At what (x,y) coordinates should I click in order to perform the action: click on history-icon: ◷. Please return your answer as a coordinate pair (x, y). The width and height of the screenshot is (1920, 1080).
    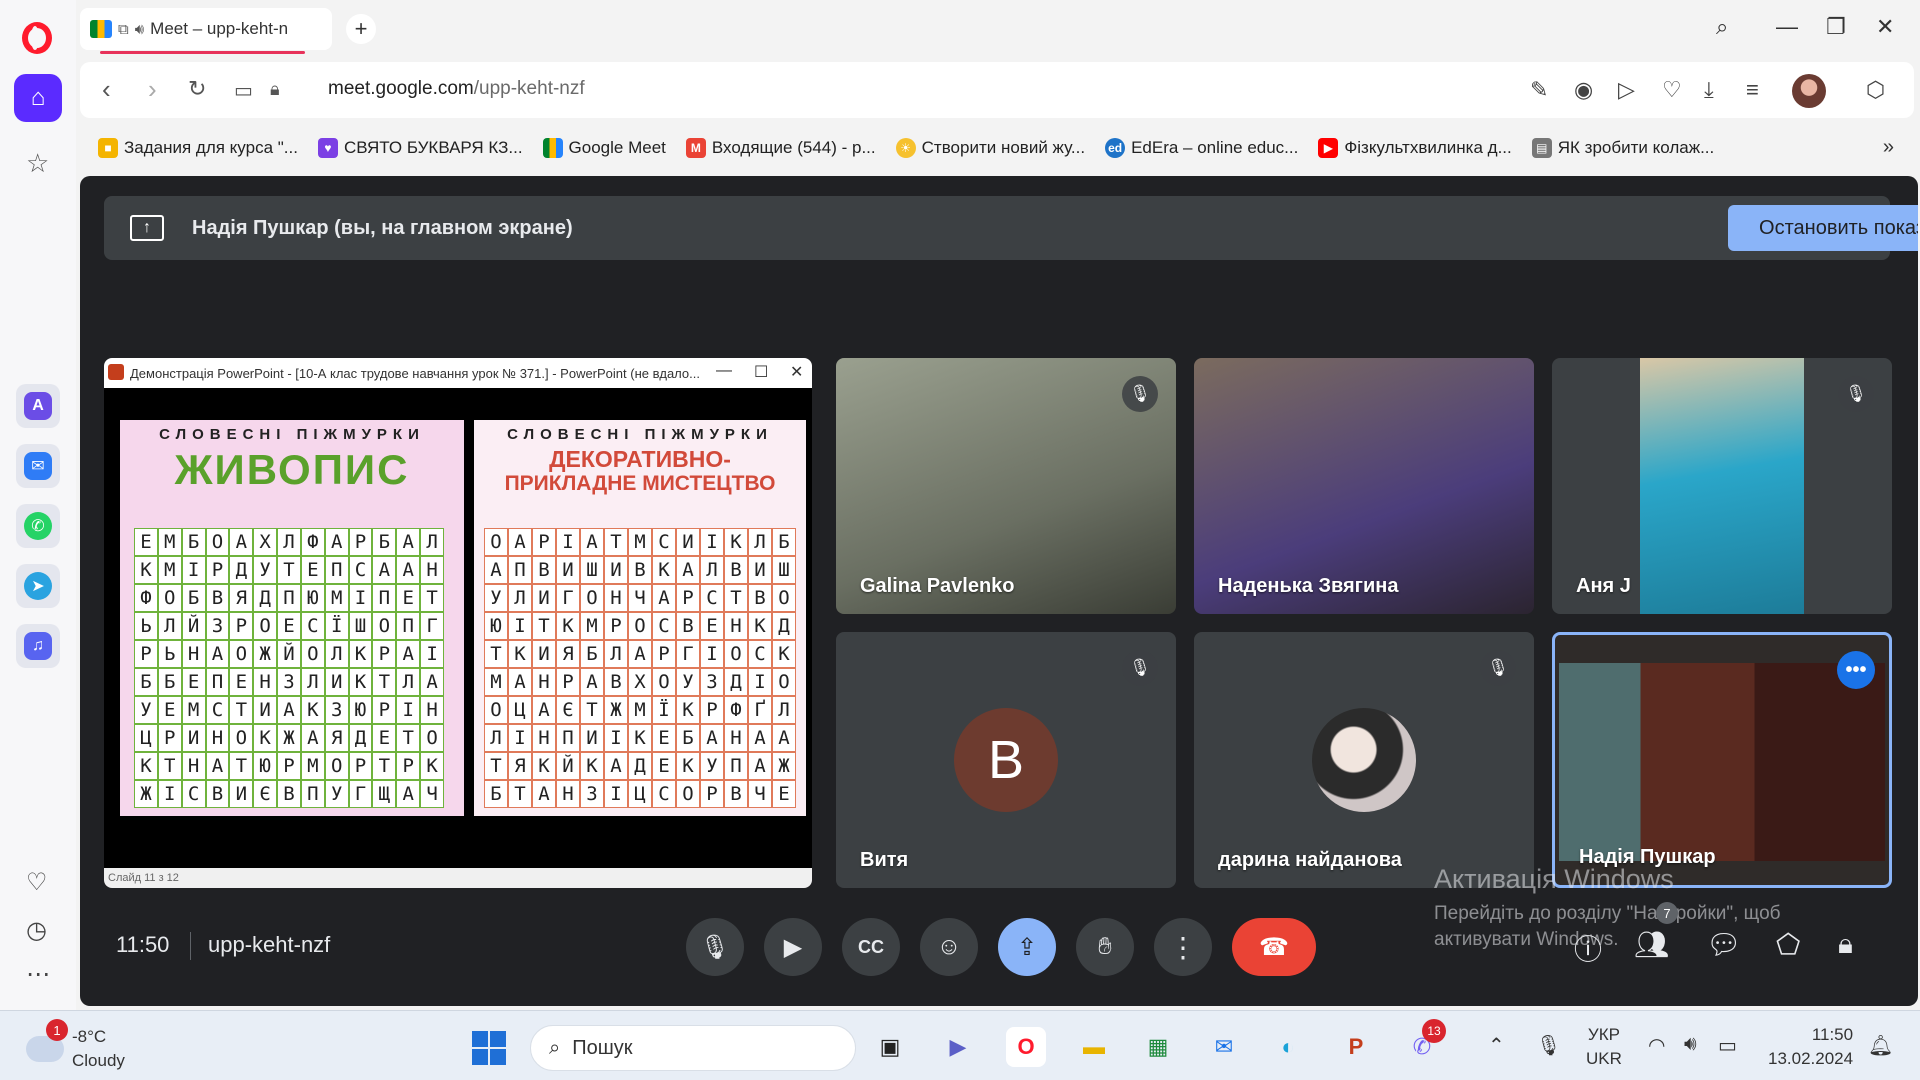
    Looking at the image, I should click on (36, 930).